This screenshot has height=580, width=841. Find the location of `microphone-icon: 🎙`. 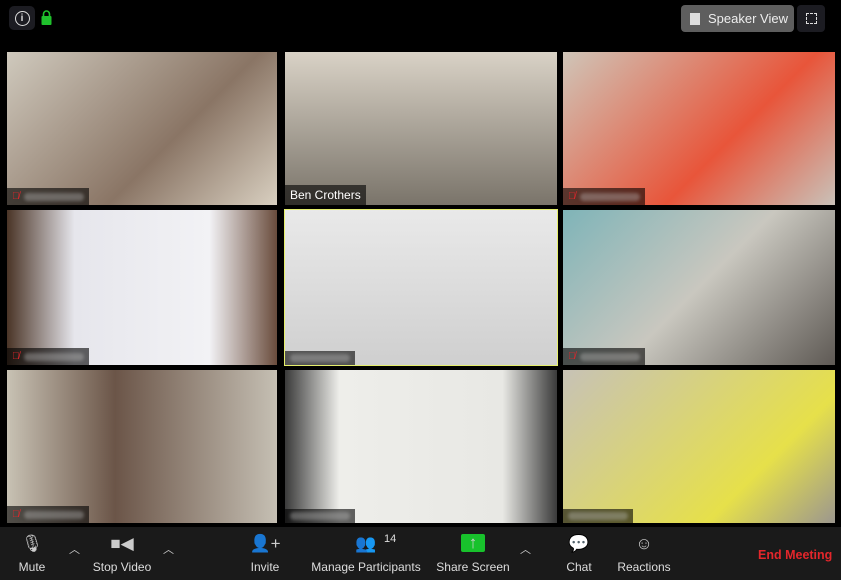

microphone-icon: 🎙 is located at coordinates (32, 543).